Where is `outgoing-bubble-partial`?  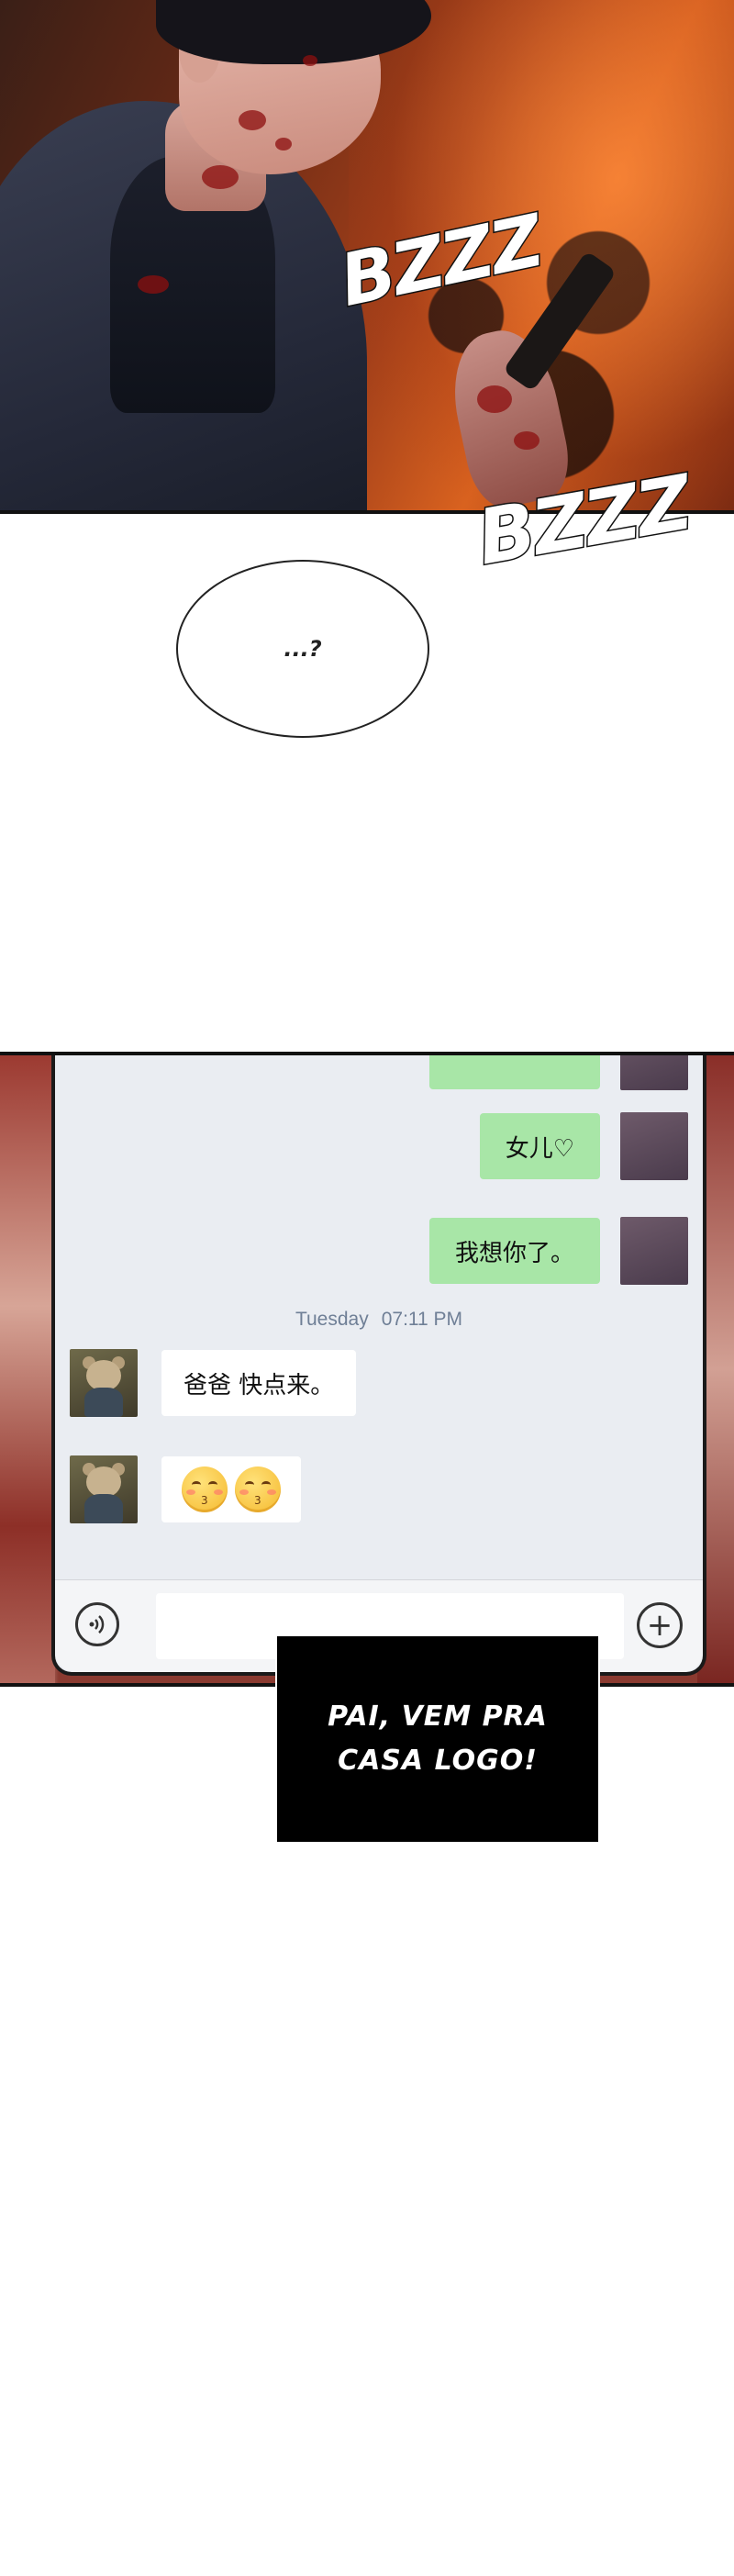
outgoing-bubble-partial is located at coordinates (514, 1072).